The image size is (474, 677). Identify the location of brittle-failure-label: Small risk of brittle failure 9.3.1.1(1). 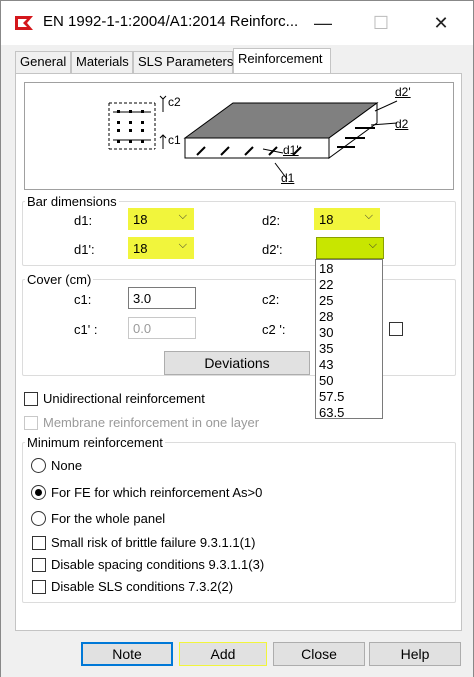
(153, 542).